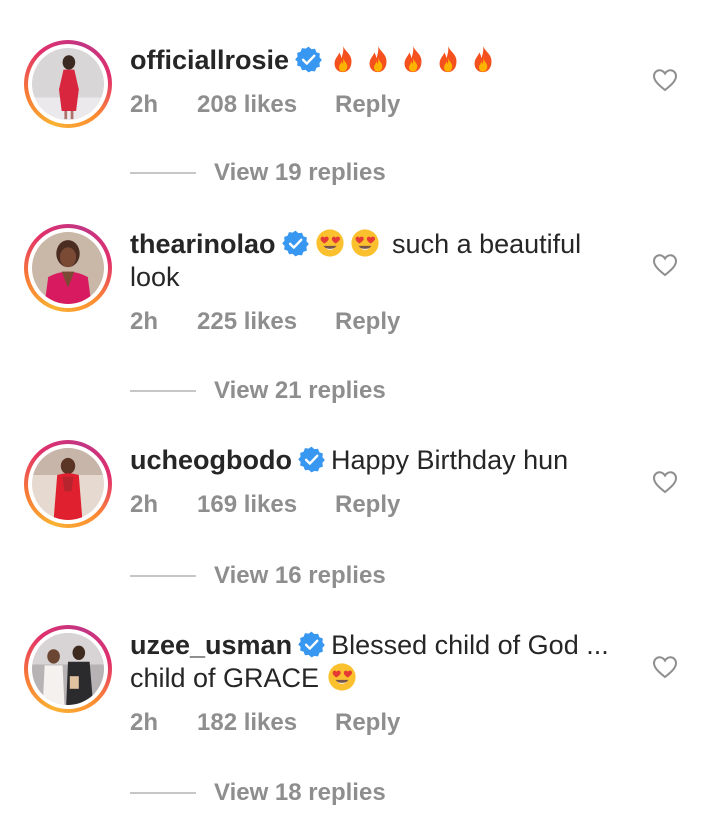 The width and height of the screenshot is (720, 825). Describe the element at coordinates (300, 390) in the screenshot. I see `view-replies-label: View 21 replies` at that location.